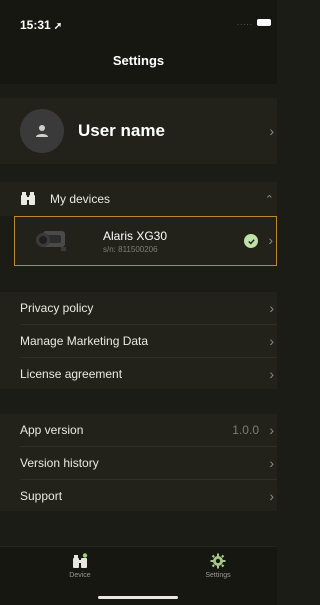 Image resolution: width=320 pixels, height=605 pixels. I want to click on tab-device: Device, so click(80, 566).